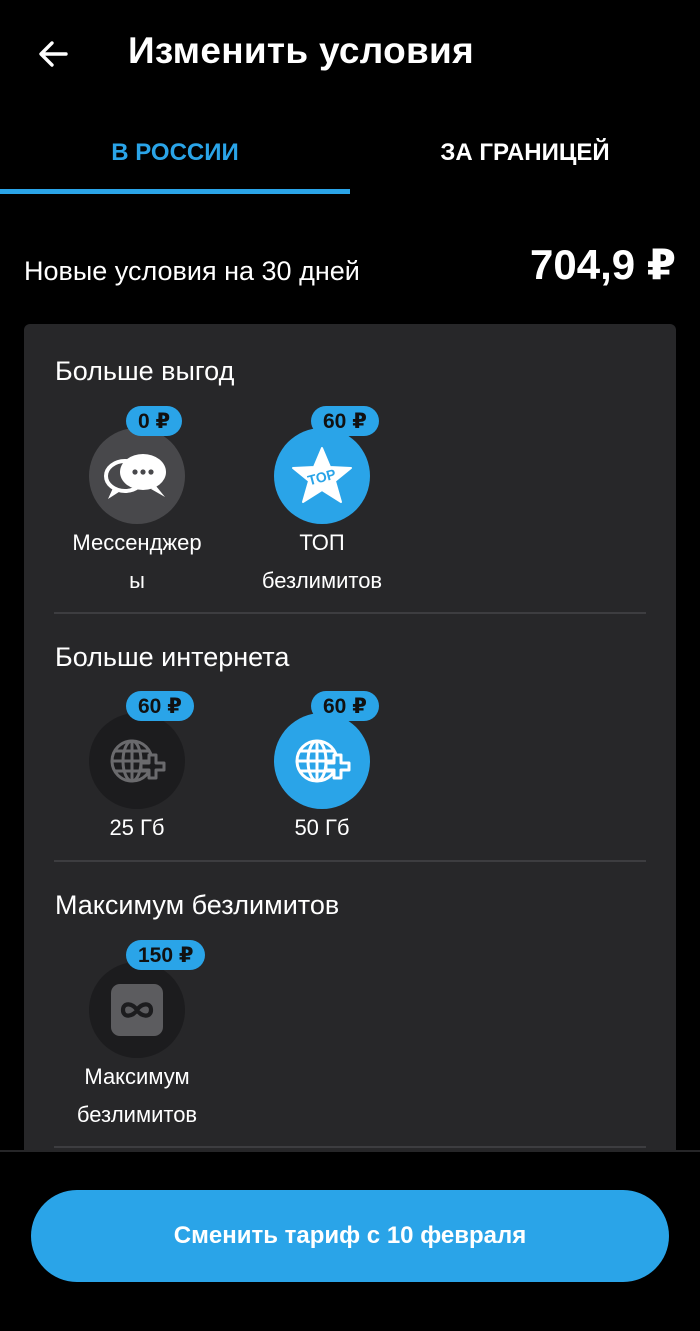  What do you see at coordinates (137, 580) in the screenshot?
I see `option-label-line2: ы` at bounding box center [137, 580].